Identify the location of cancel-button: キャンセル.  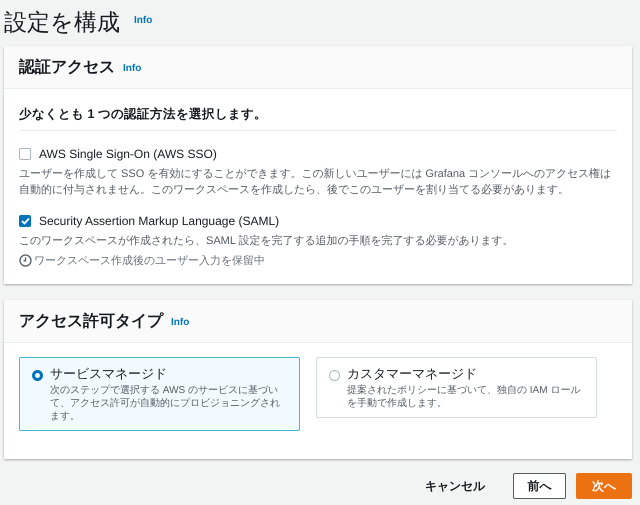
(455, 486).